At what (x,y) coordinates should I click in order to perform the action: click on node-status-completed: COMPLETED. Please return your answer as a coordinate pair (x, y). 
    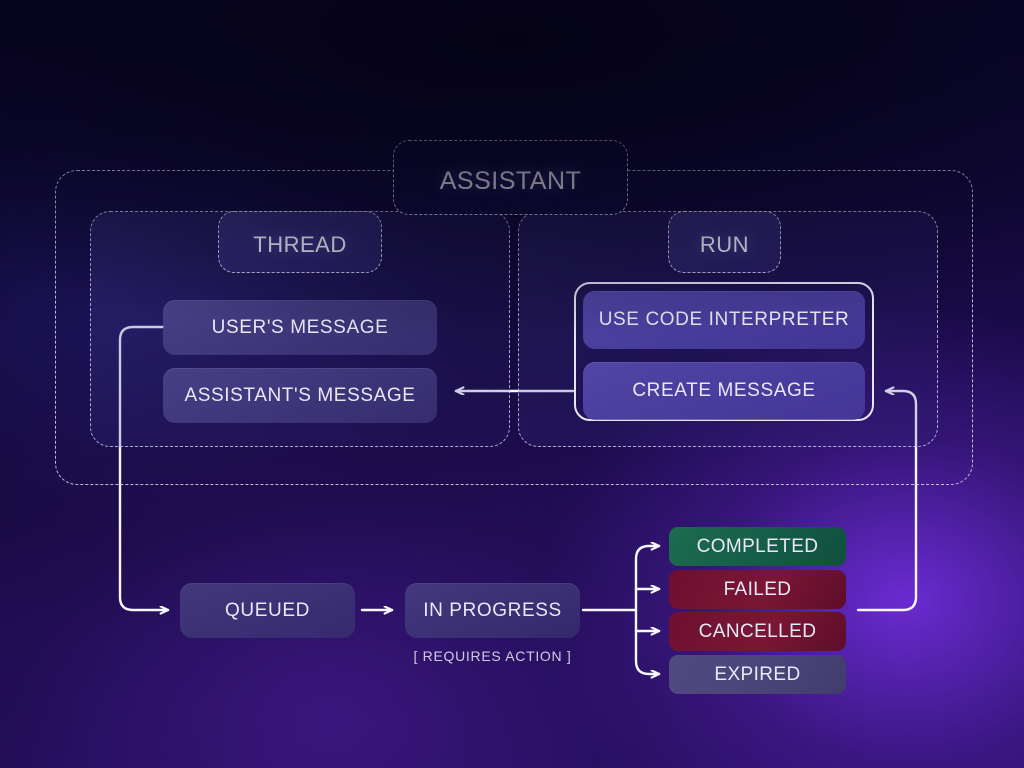
    Looking at the image, I should click on (757, 546).